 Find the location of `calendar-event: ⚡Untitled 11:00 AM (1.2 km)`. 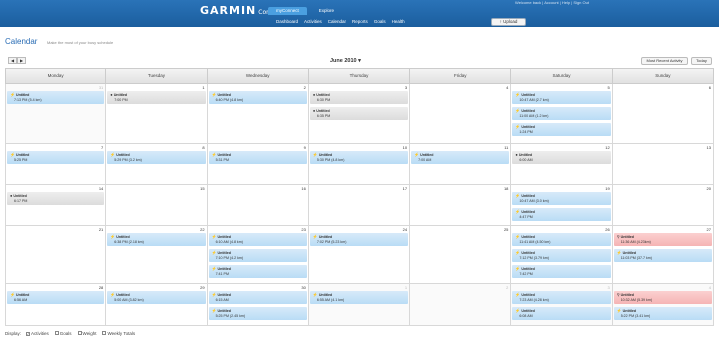

calendar-event: ⚡Untitled 11:00 AM (1.2 km) is located at coordinates (561, 113).